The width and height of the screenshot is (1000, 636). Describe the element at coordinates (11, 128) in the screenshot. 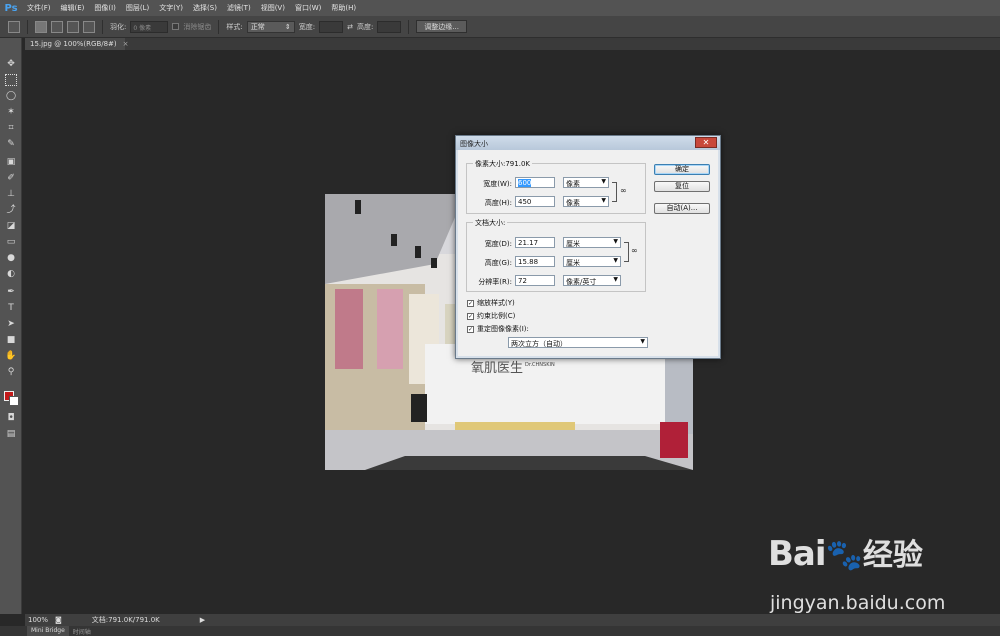

I see `crop-tool-icon: ⌗` at that location.